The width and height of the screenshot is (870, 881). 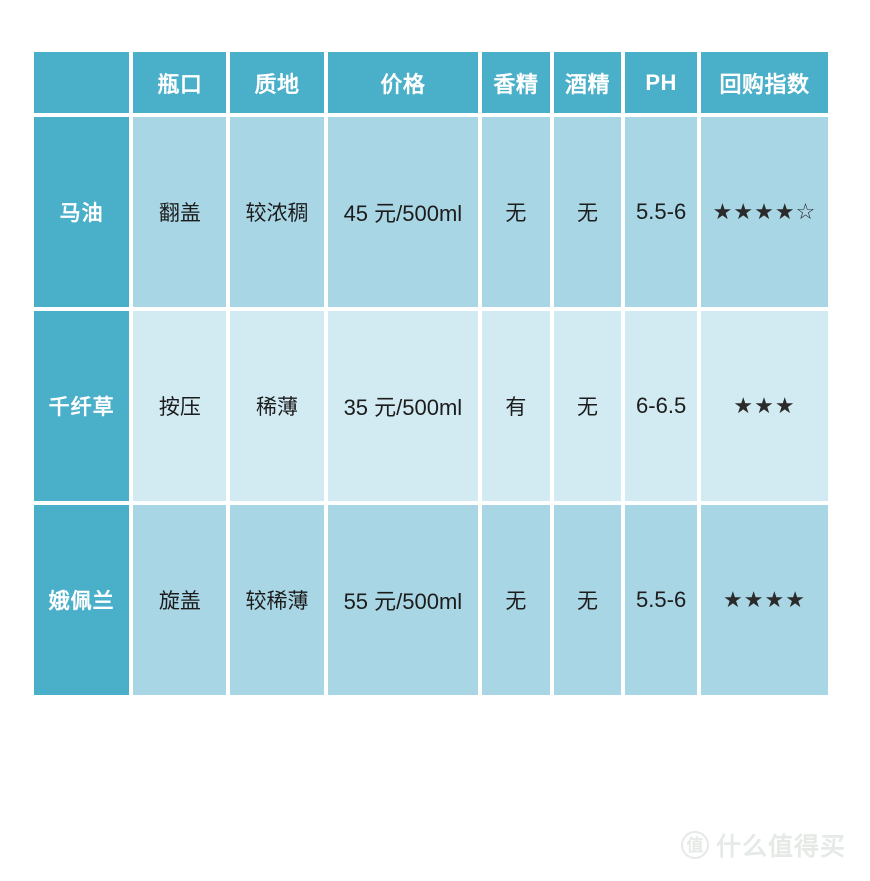 What do you see at coordinates (516, 212) in the screenshot?
I see `cell-fragrance-1: 无` at bounding box center [516, 212].